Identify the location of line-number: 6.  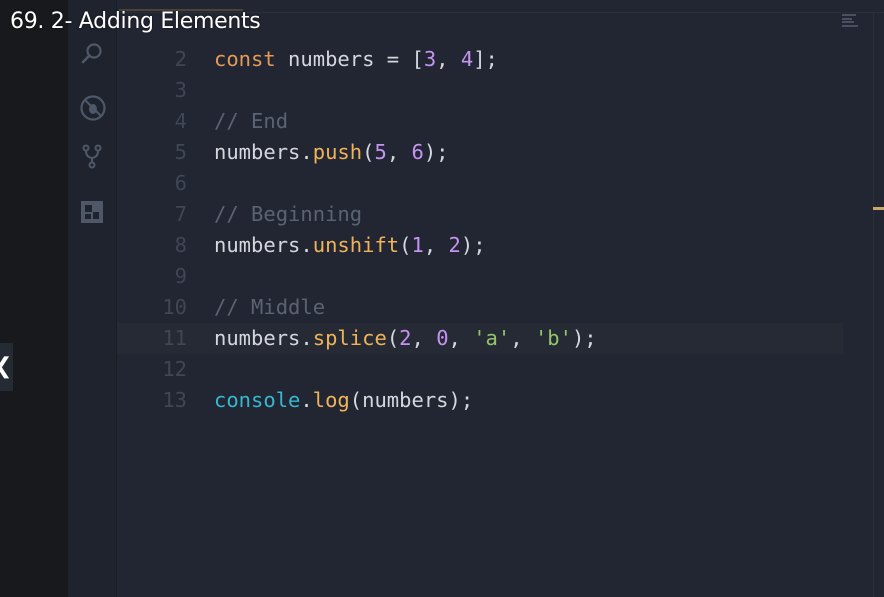
(180, 183).